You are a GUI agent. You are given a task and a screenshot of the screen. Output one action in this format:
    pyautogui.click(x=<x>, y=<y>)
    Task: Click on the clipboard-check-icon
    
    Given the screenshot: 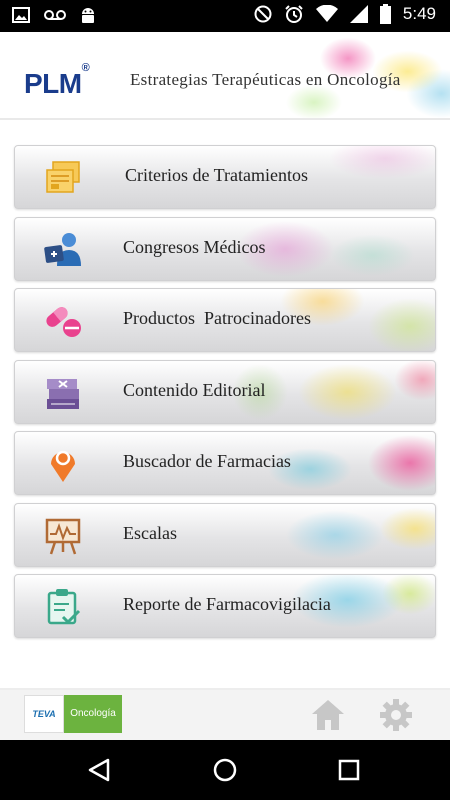 What is the action you would take?
    pyautogui.click(x=64, y=607)
    